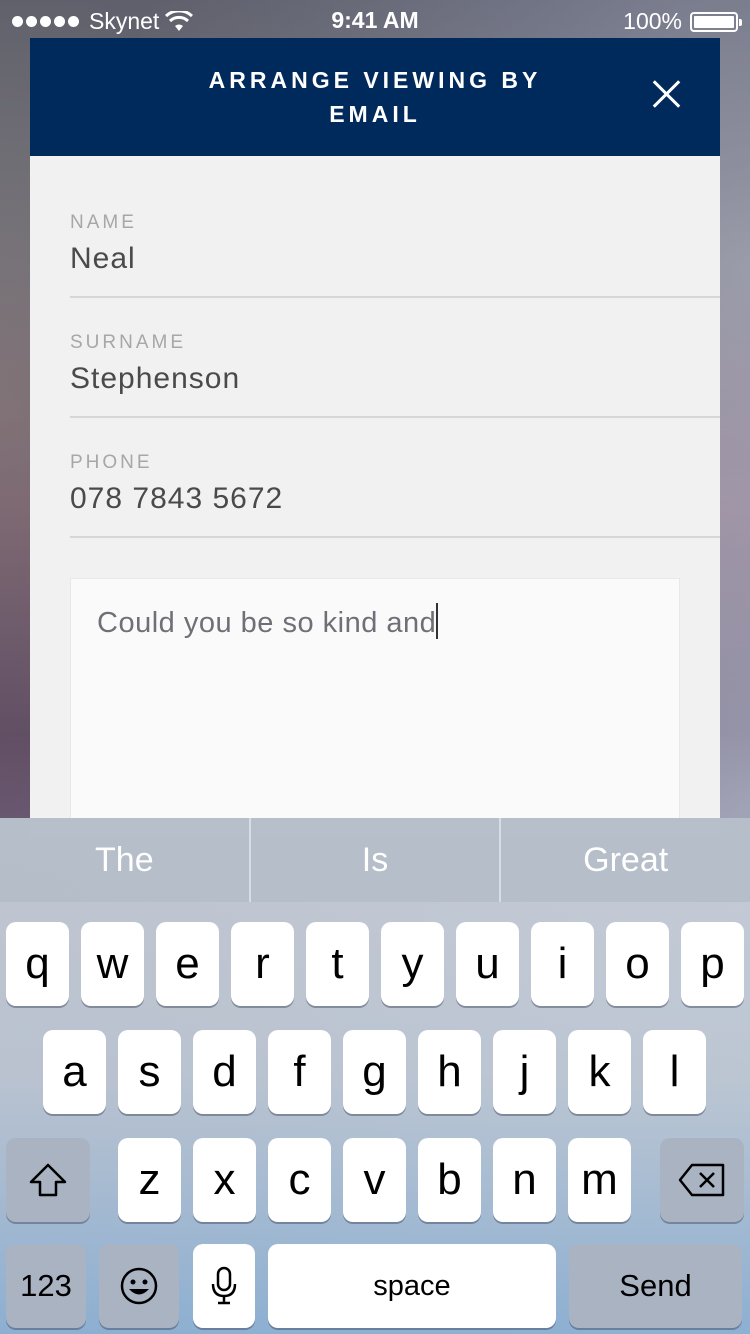  Describe the element at coordinates (176, 499) in the screenshot. I see `phone-input: 078 7843 5672` at that location.